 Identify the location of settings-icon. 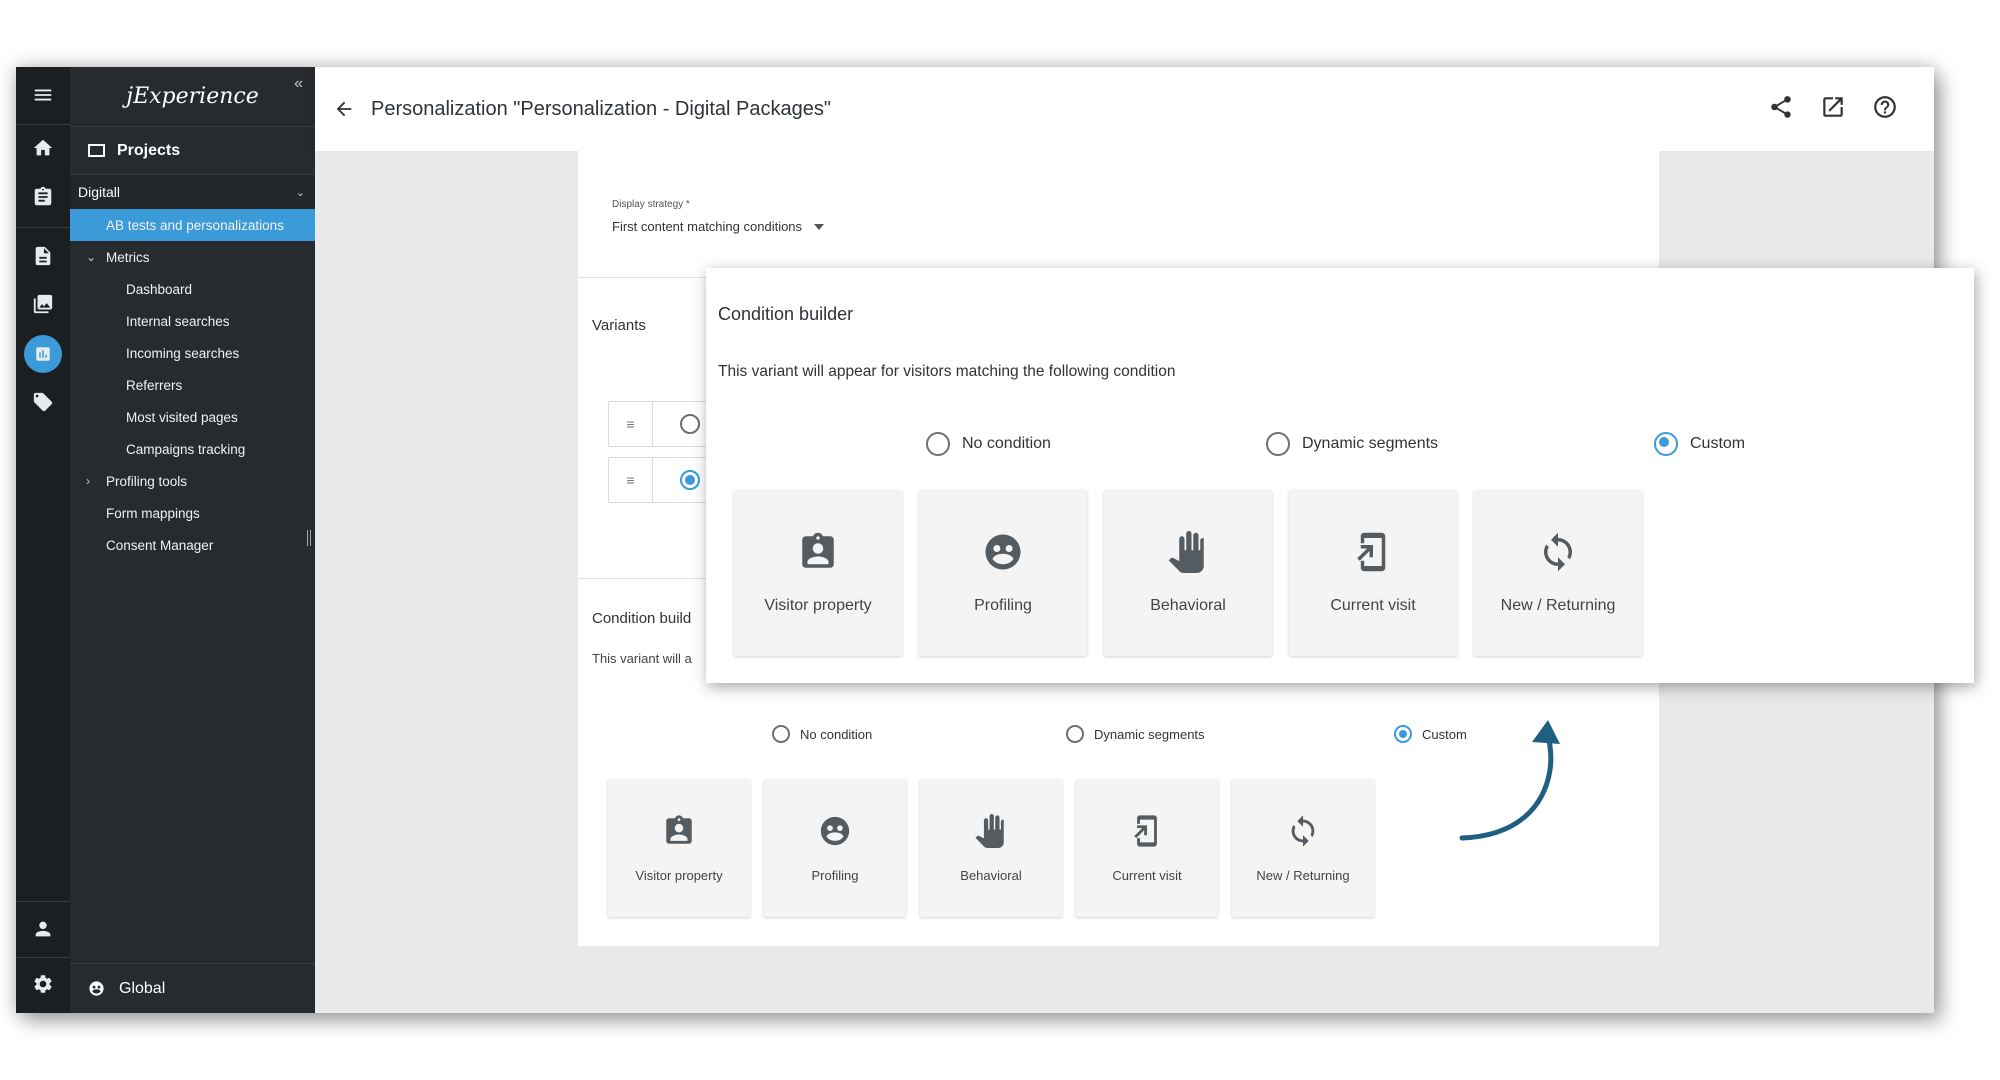
(43, 984).